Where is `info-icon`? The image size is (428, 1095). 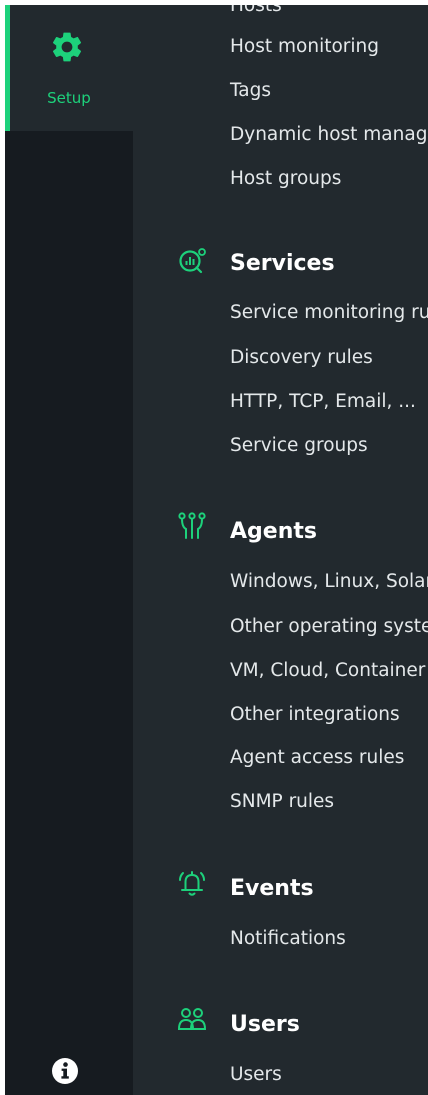
info-icon is located at coordinates (65, 1071).